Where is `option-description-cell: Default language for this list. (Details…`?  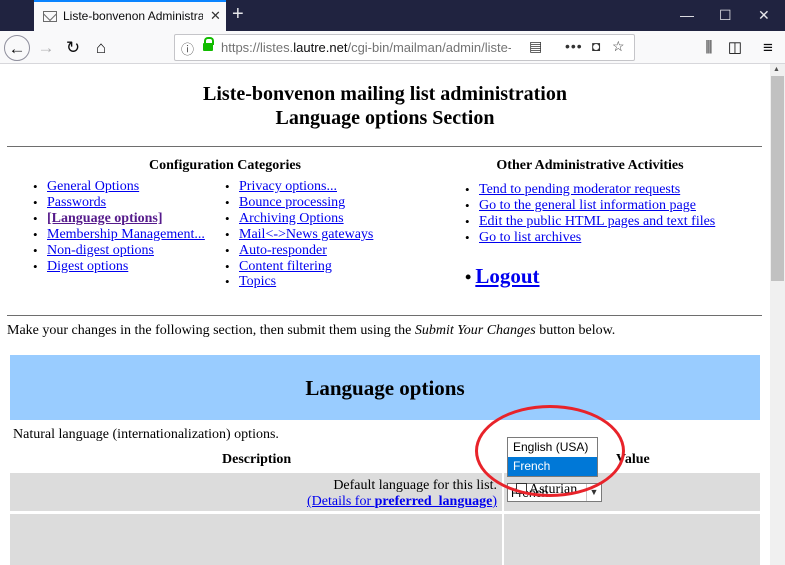
option-description-cell: Default language for this list. (Details… is located at coordinates (256, 492).